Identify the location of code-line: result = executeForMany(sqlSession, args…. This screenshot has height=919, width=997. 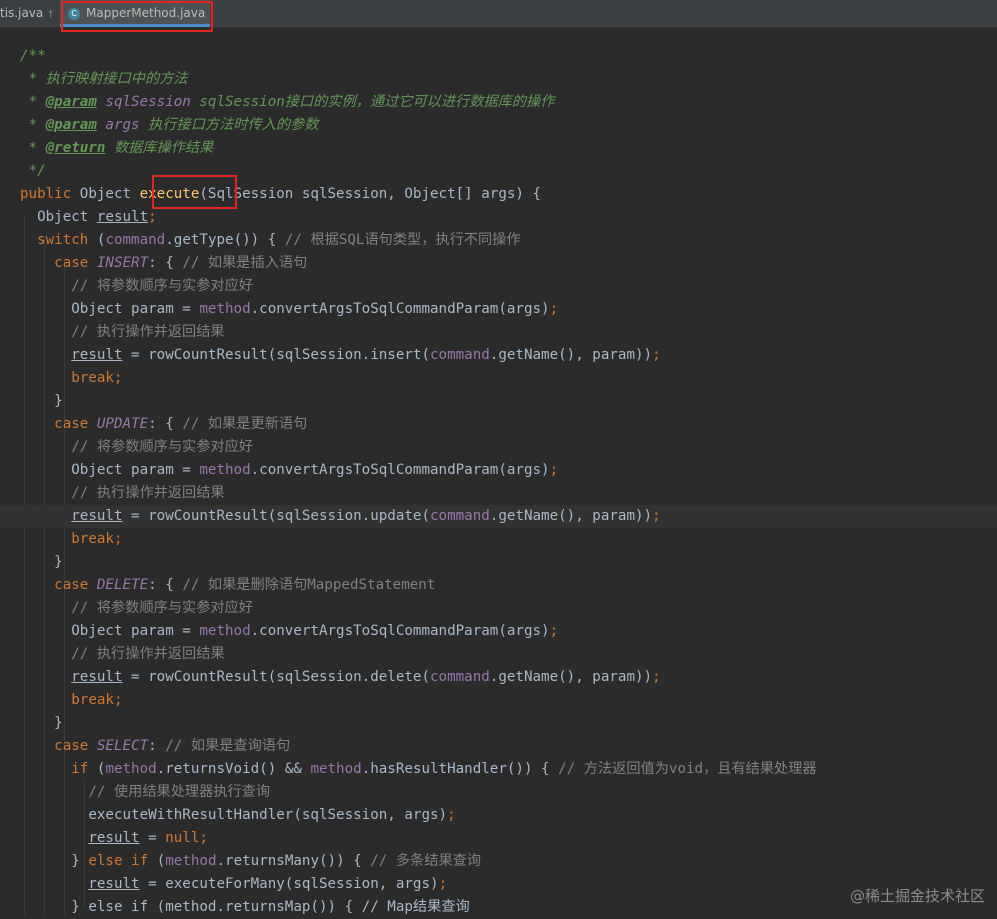
(268, 884).